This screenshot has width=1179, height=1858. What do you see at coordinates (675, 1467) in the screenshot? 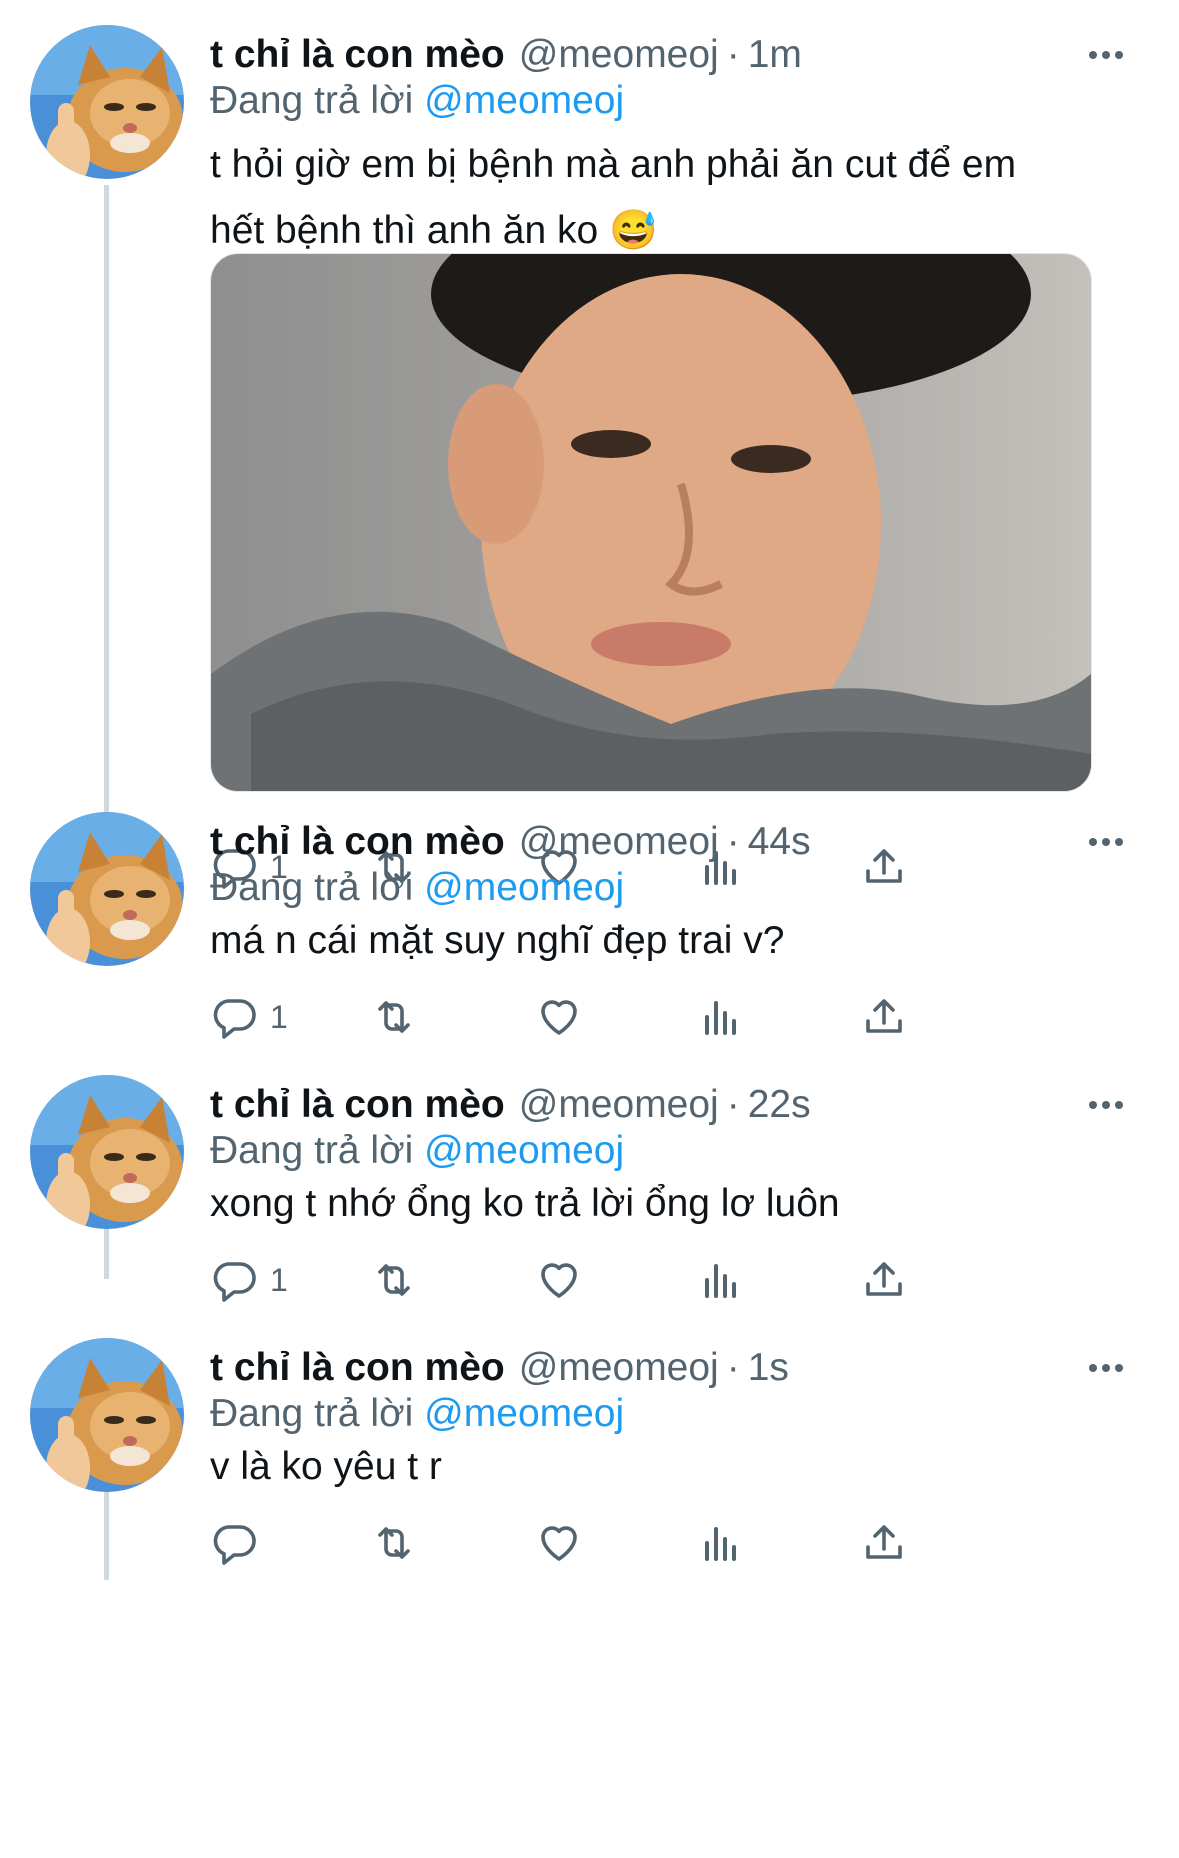
I see `tweet-text: v là ko yêu t r` at bounding box center [675, 1467].